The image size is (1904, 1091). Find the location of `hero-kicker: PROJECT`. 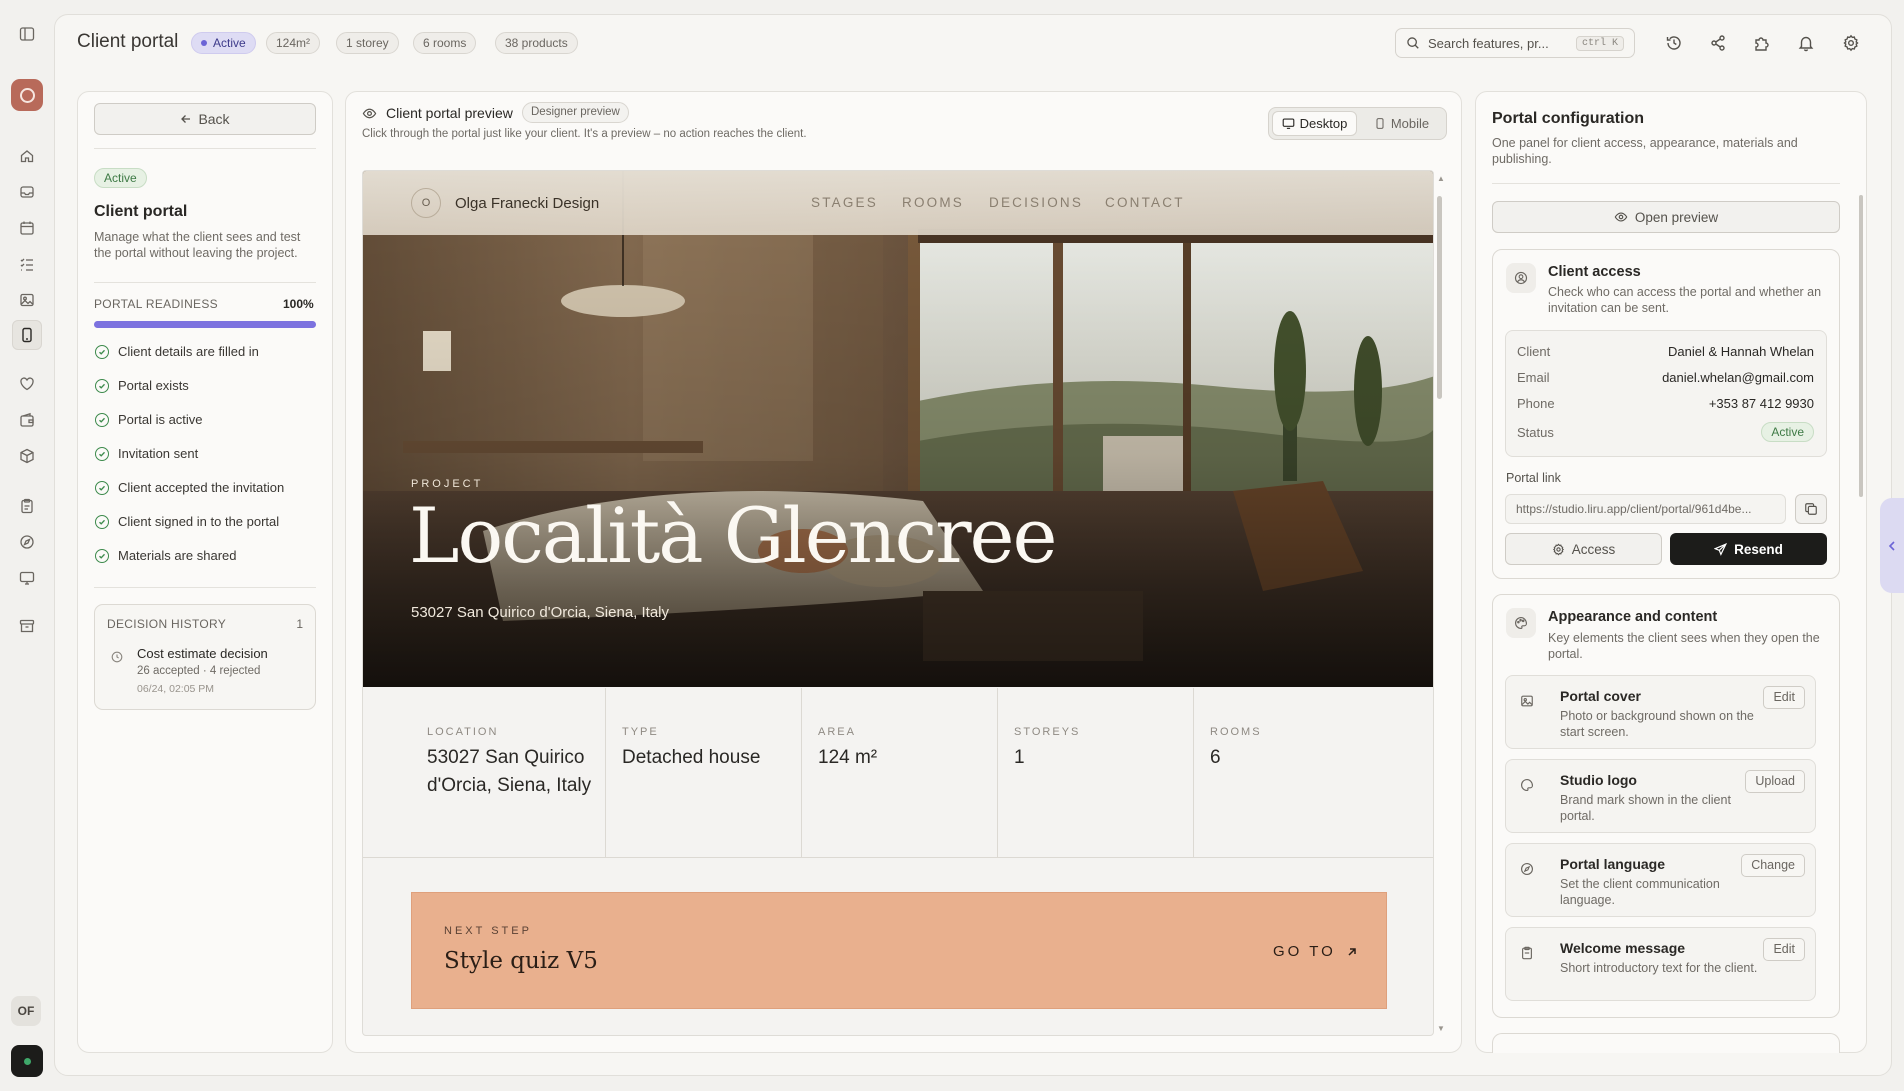

hero-kicker: PROJECT is located at coordinates (447, 484).